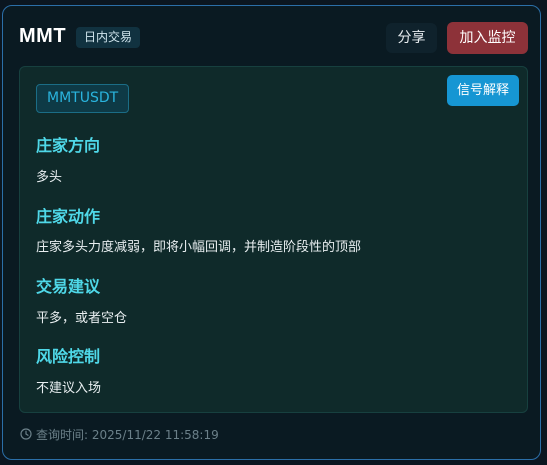 The image size is (547, 465). I want to click on section-title-advice: 交易建议, so click(68, 286).